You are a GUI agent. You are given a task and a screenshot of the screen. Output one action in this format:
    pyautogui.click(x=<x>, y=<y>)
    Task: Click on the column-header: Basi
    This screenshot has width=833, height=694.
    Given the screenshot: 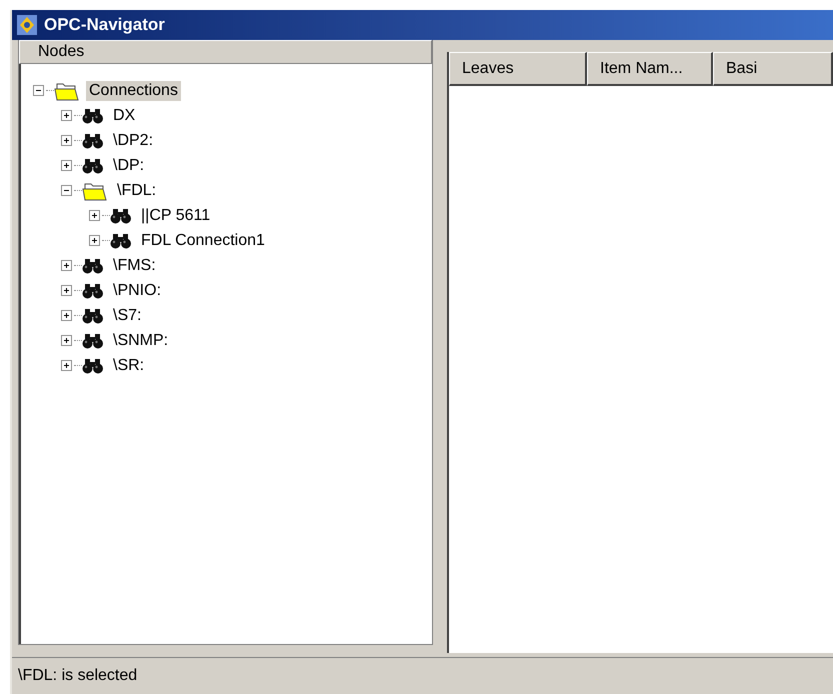 What is the action you would take?
    pyautogui.click(x=773, y=69)
    